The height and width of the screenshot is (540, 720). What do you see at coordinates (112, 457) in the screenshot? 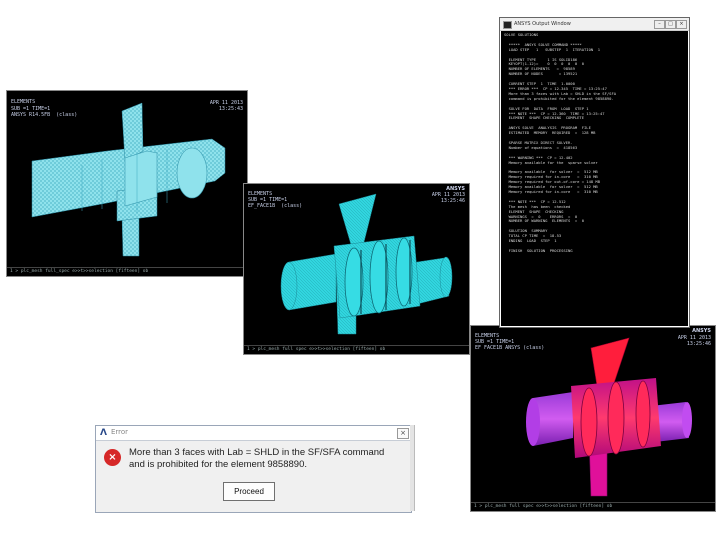
I see `error-icon: ×` at bounding box center [112, 457].